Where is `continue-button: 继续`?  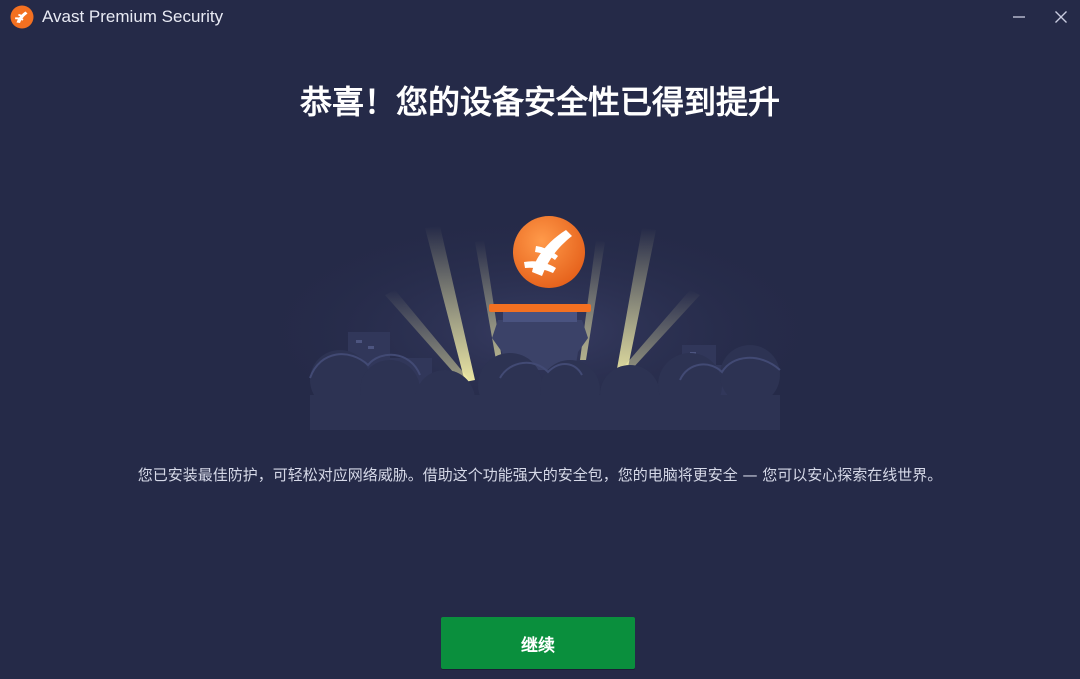 continue-button: 继续 is located at coordinates (538, 643).